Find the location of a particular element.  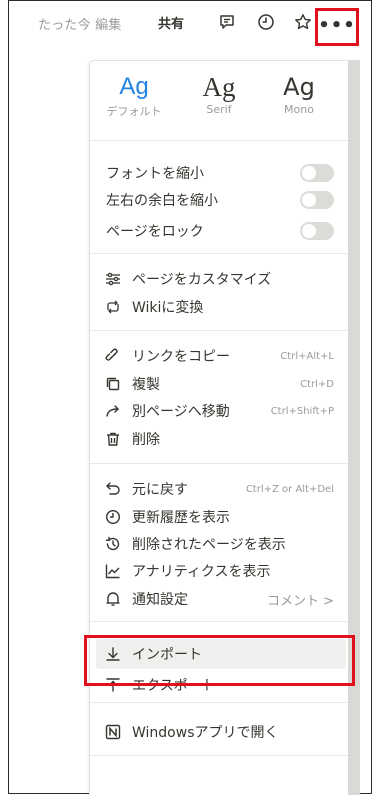

menu-item-label: 通知設定 is located at coordinates (160, 600).